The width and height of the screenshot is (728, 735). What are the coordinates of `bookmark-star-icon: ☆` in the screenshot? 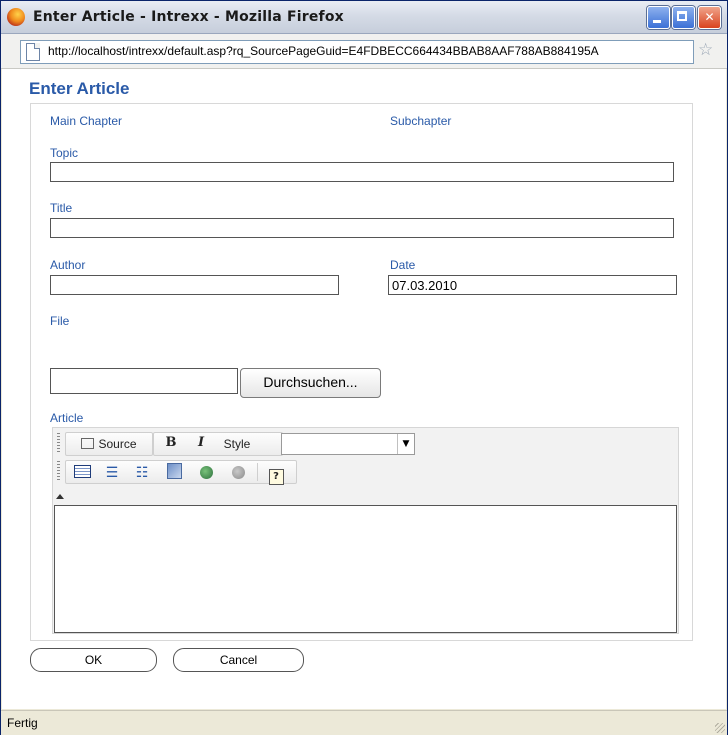 It's located at (705, 50).